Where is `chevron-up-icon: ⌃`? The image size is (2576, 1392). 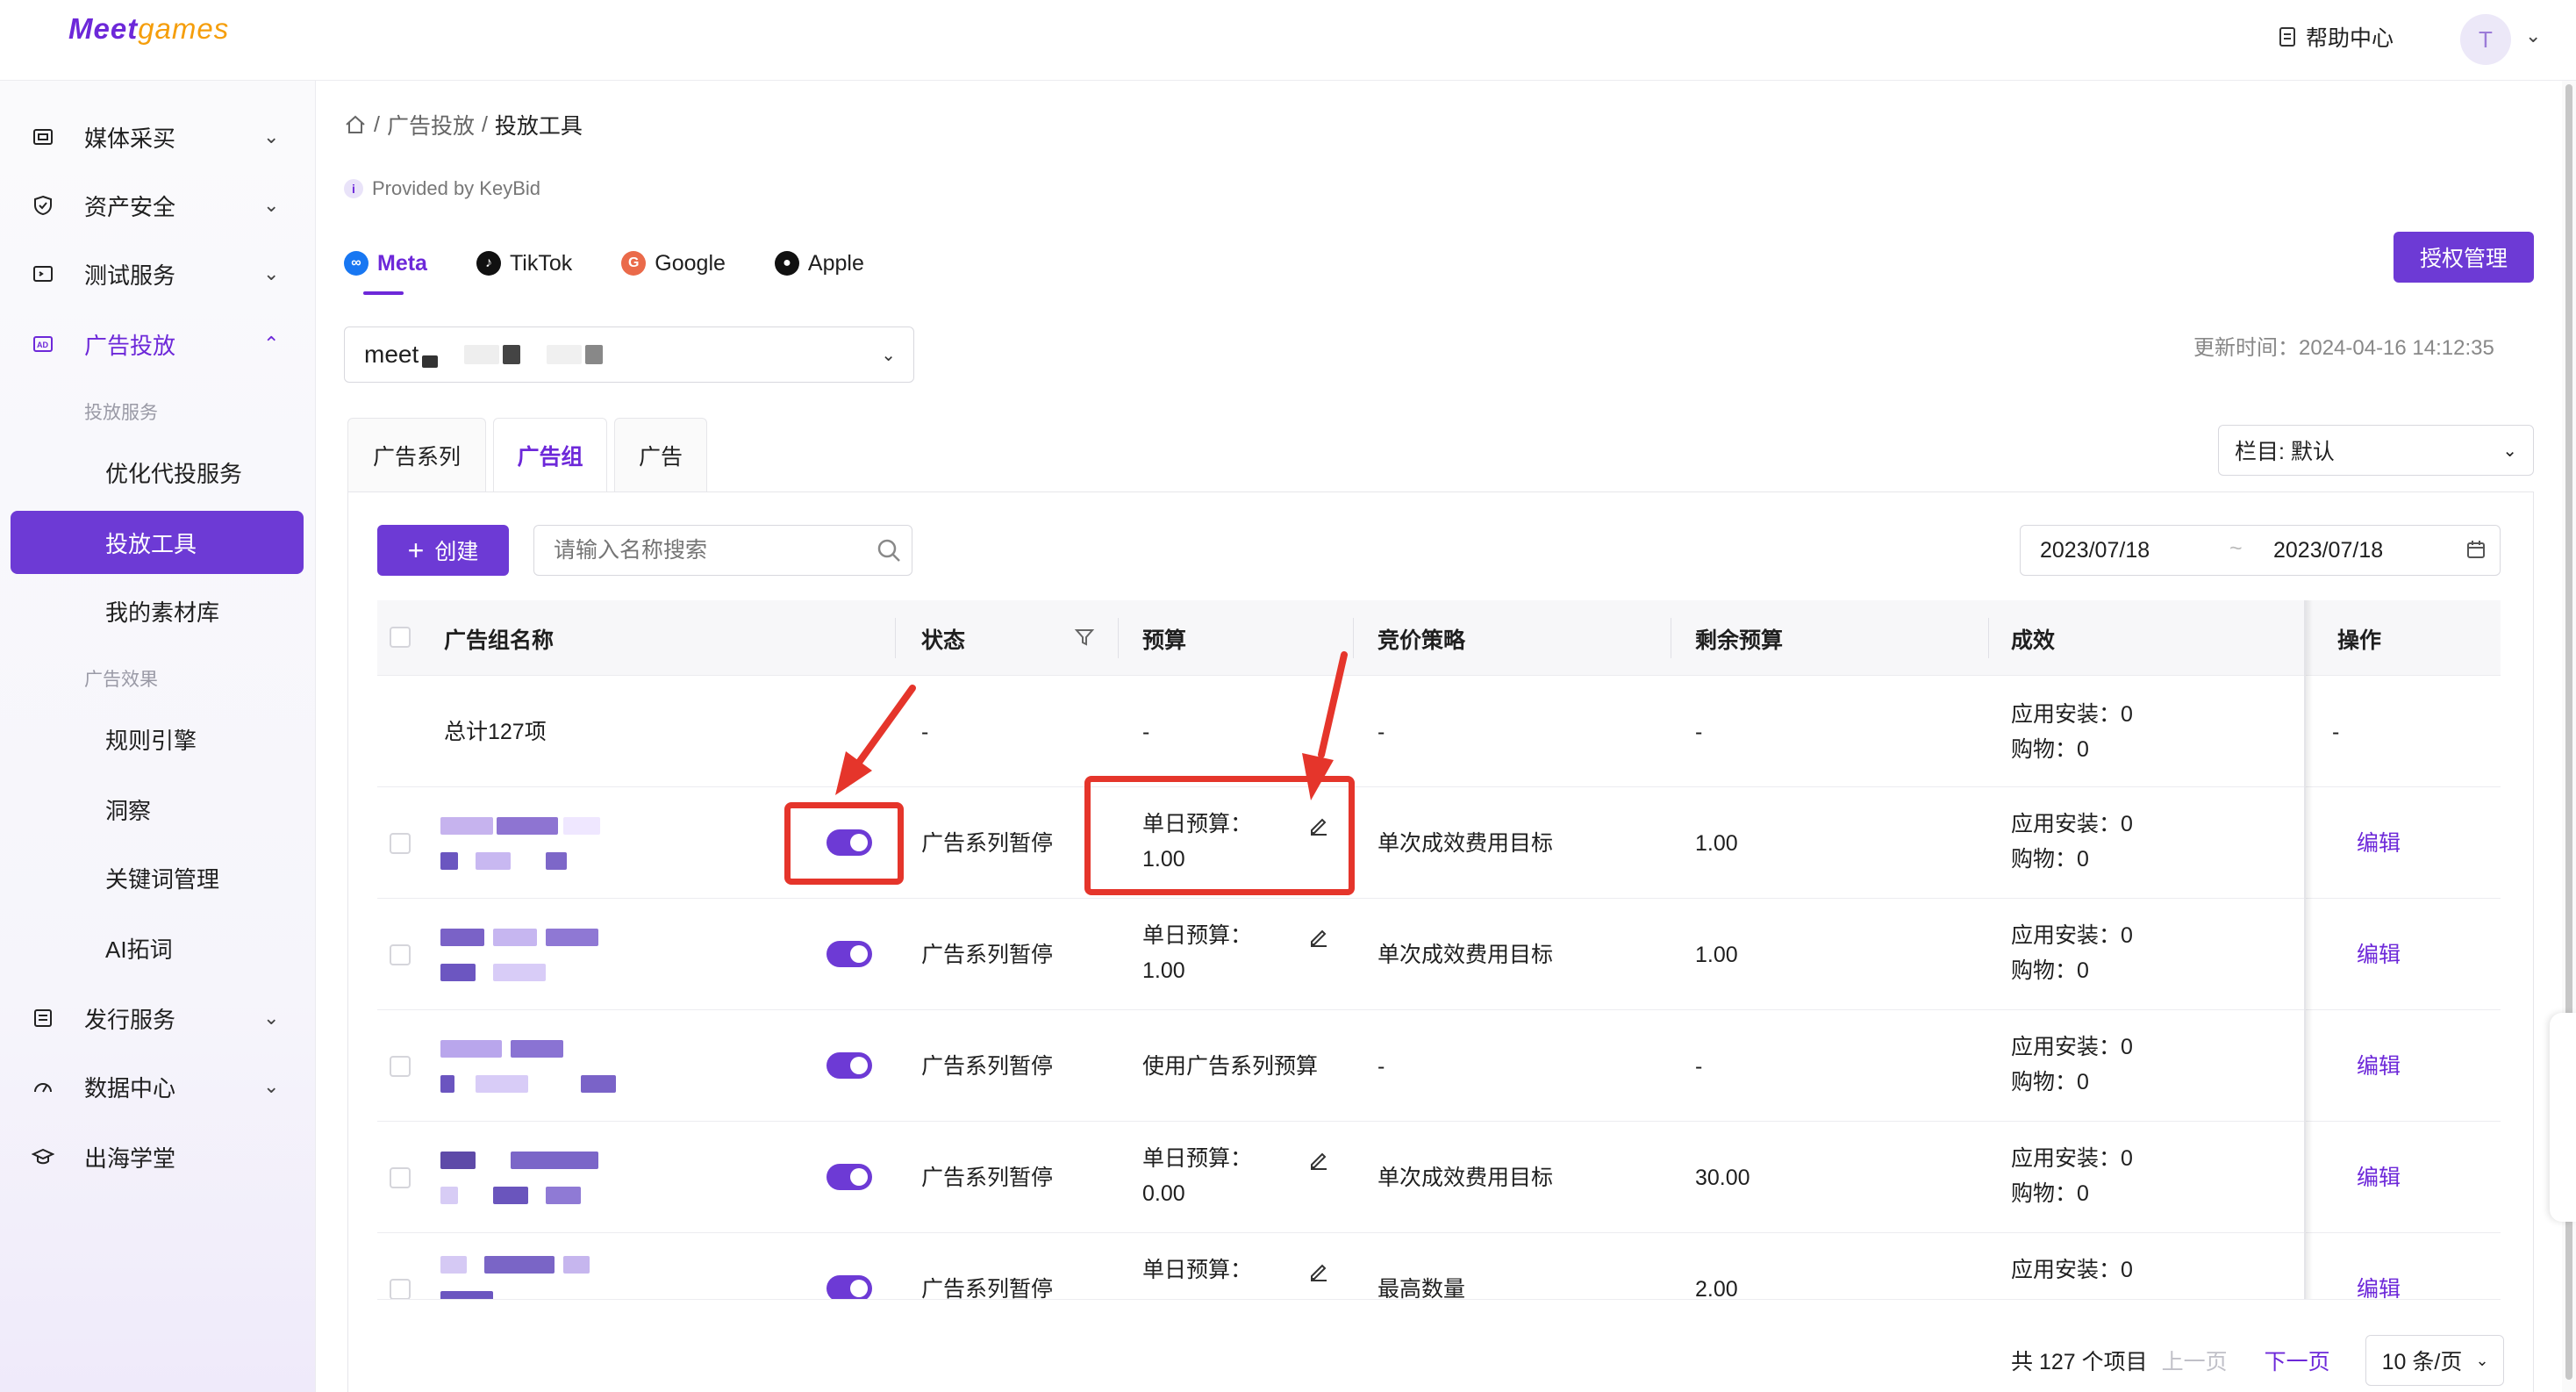 chevron-up-icon: ⌃ is located at coordinates (271, 344).